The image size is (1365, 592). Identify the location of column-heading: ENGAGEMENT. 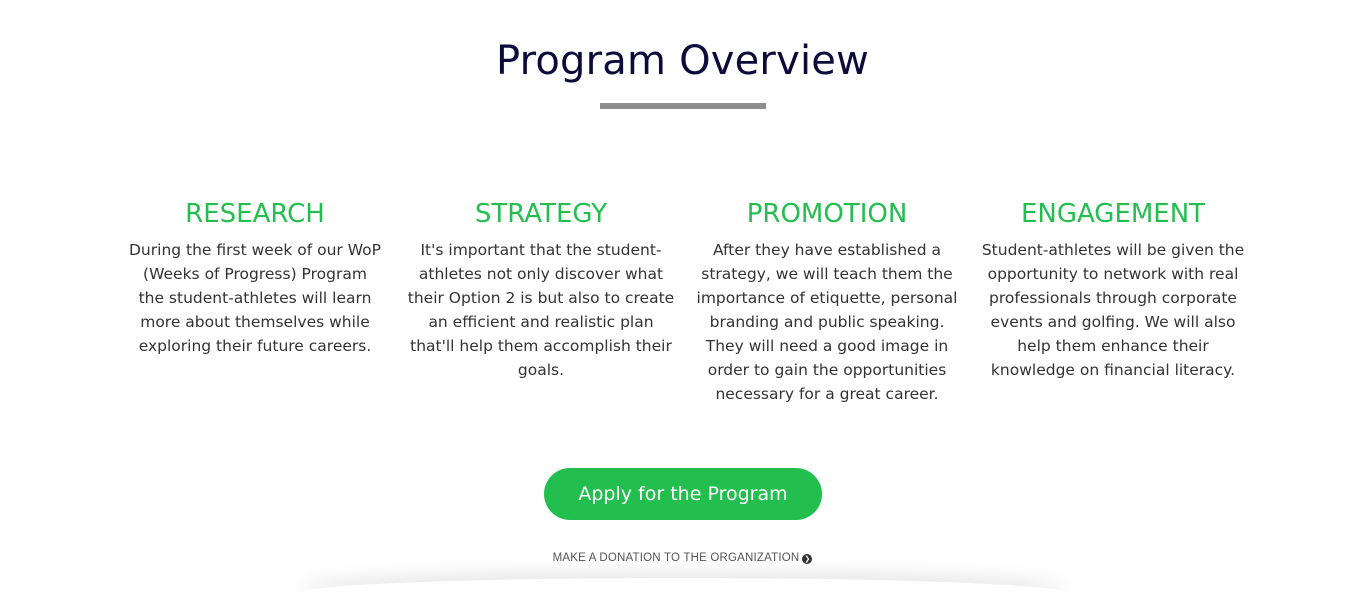
(1113, 214).